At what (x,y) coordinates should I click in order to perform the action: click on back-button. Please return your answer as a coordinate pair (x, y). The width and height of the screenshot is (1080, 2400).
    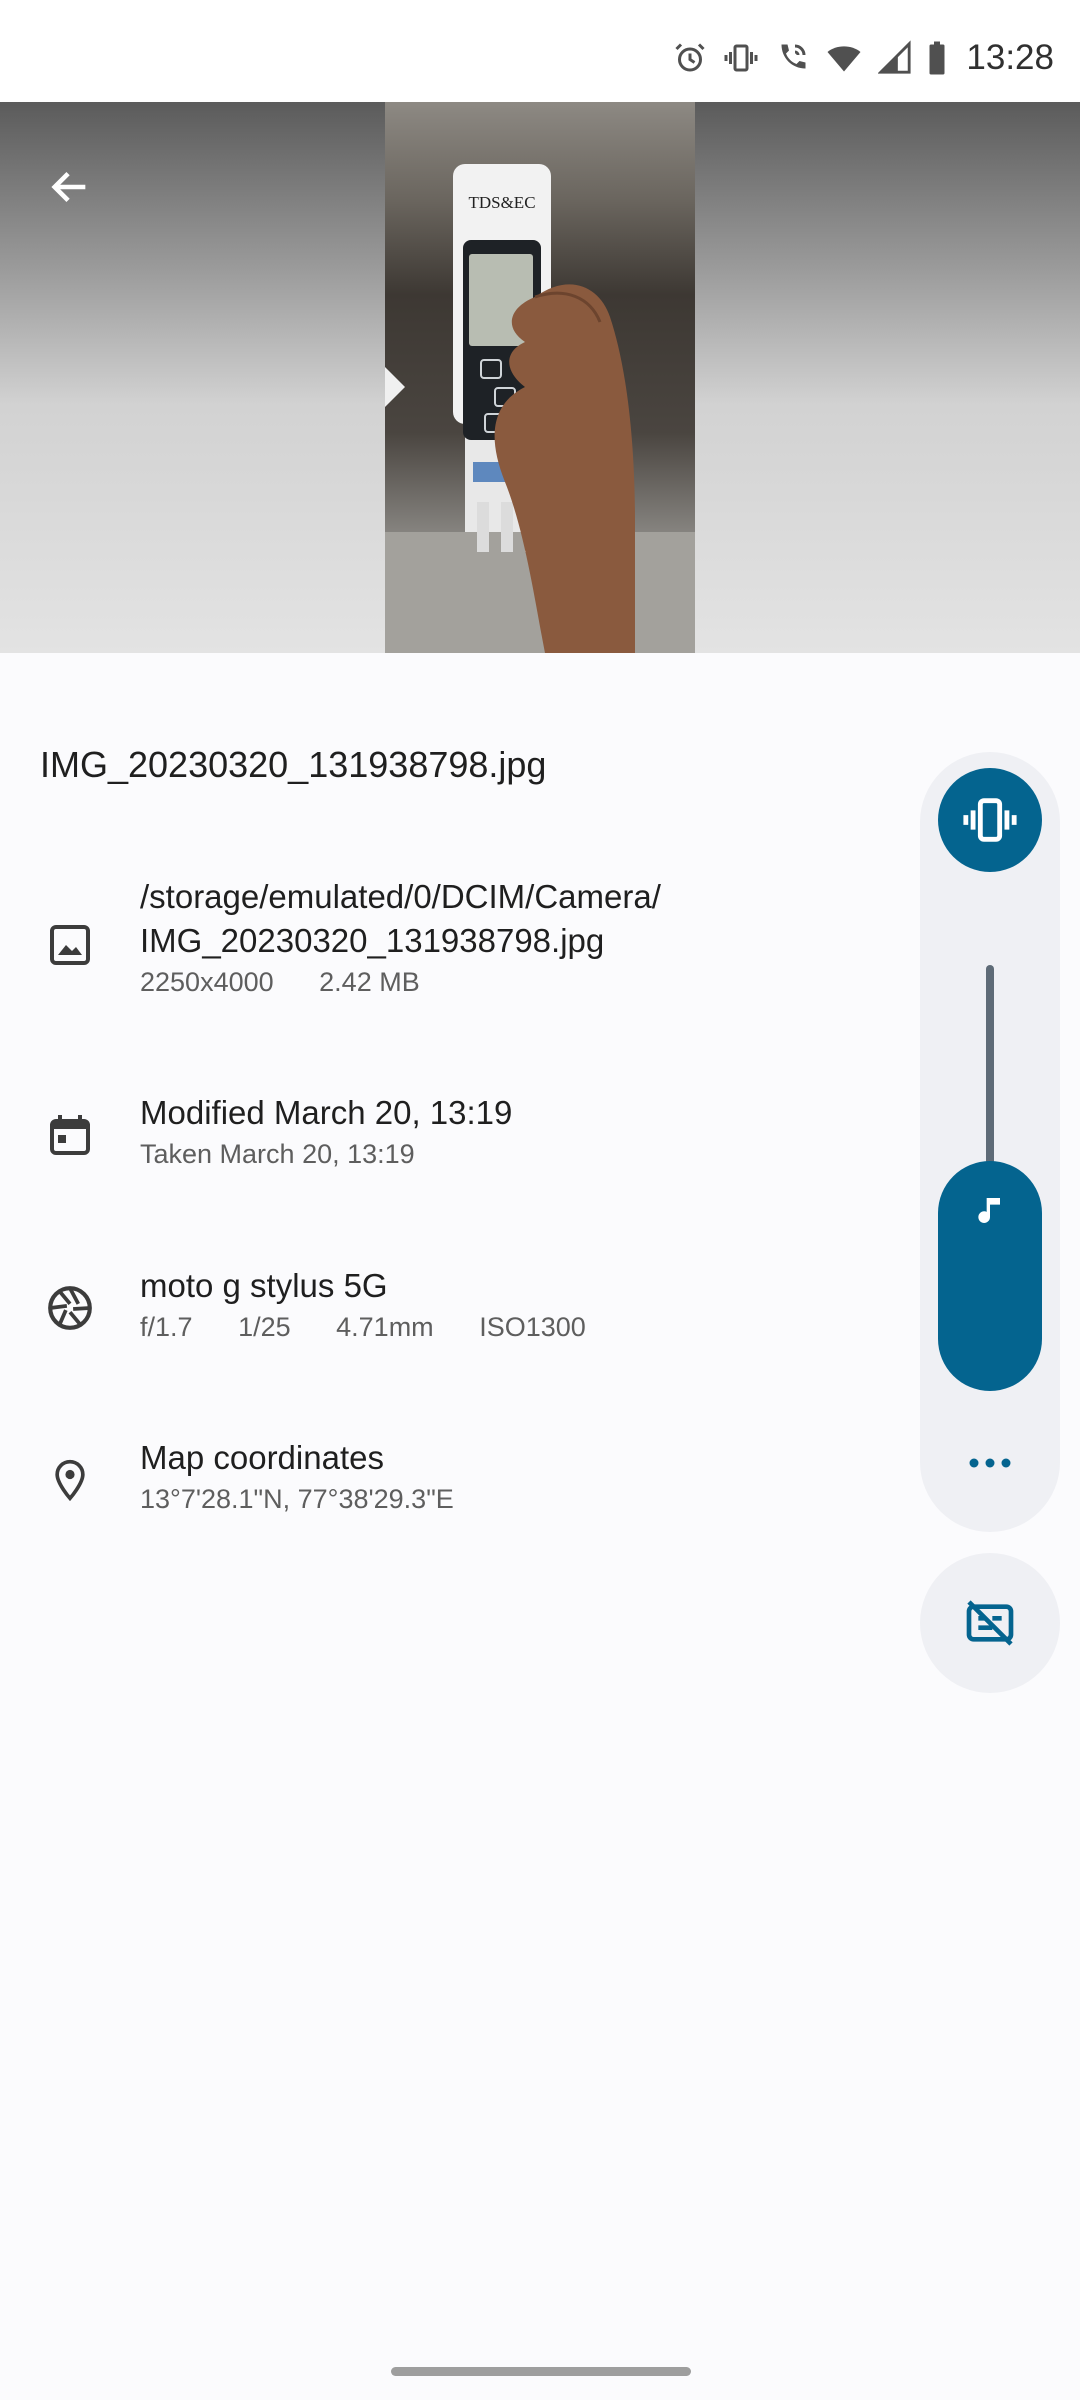
    Looking at the image, I should click on (70, 187).